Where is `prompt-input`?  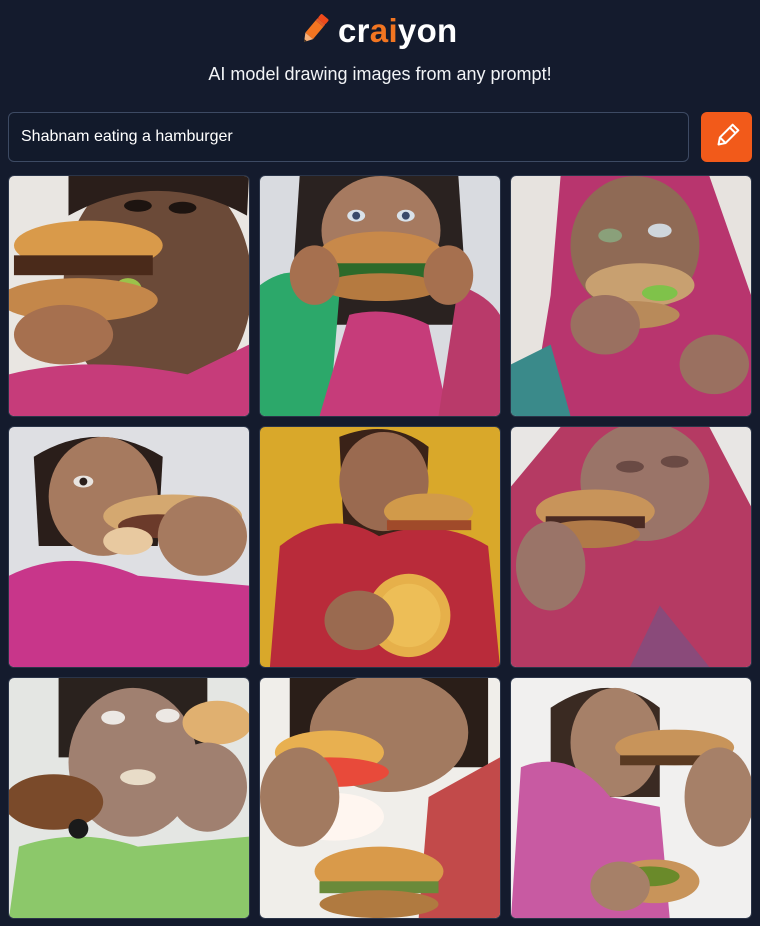
prompt-input is located at coordinates (348, 137).